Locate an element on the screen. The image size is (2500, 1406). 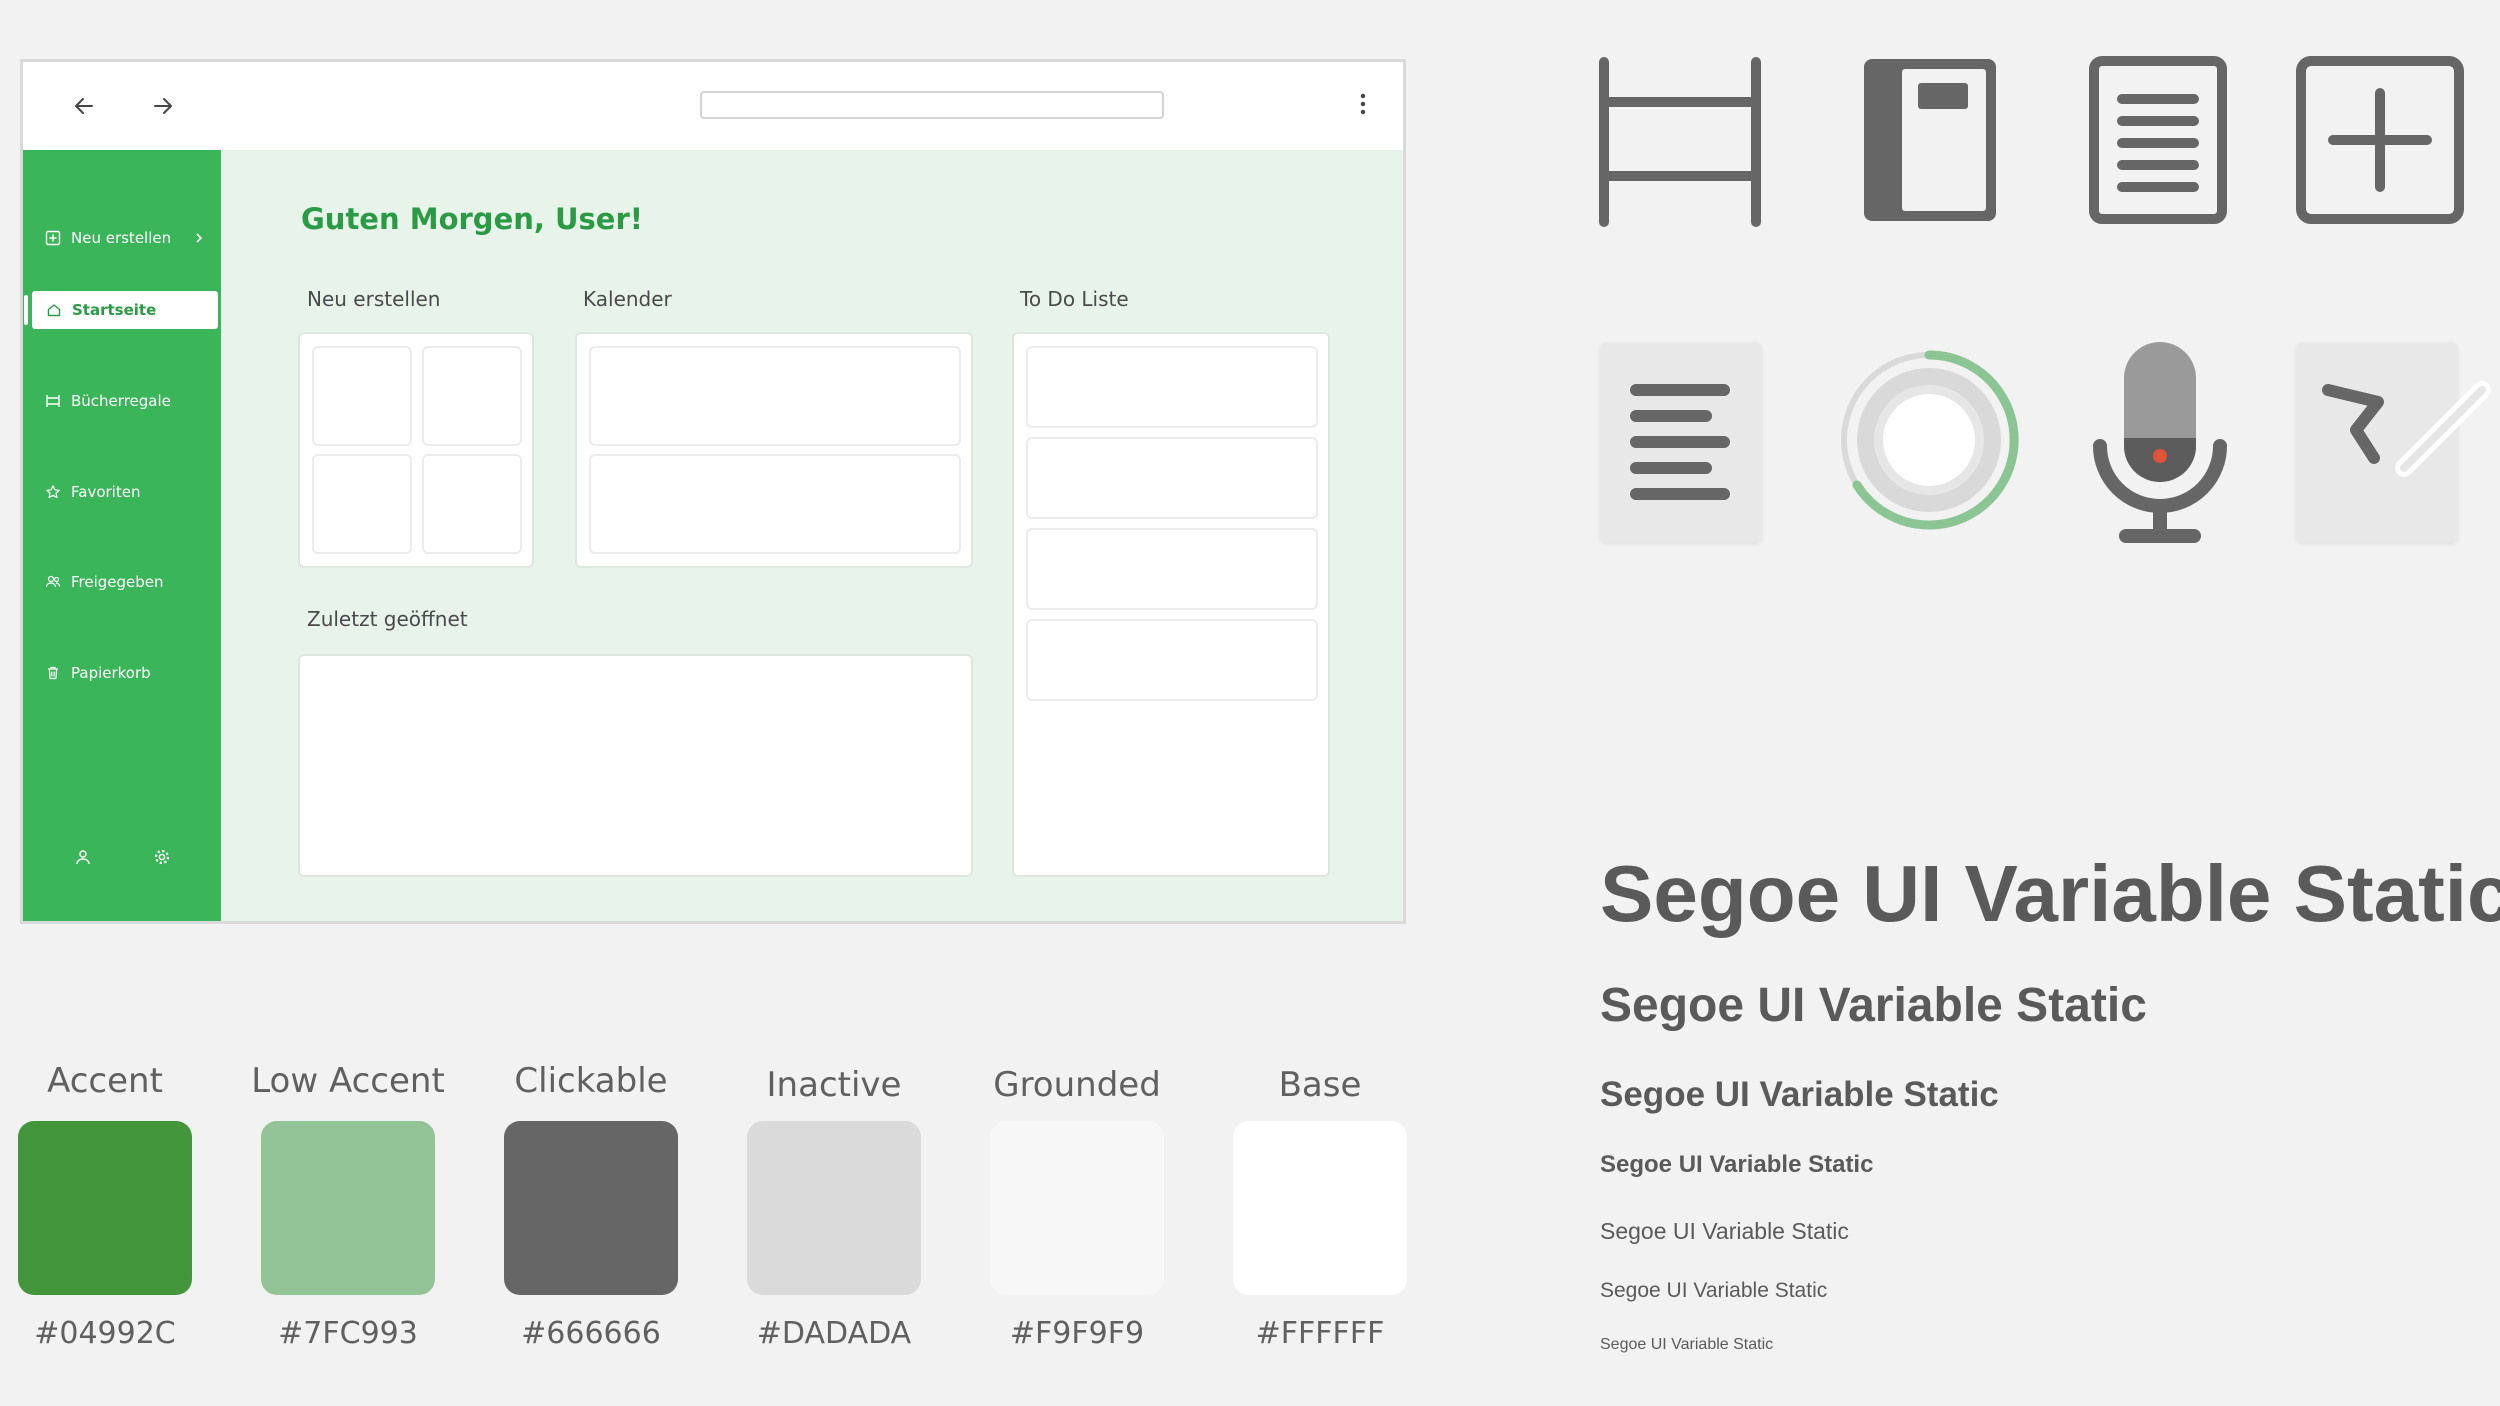
swatch-grounded is located at coordinates (1077, 1208).